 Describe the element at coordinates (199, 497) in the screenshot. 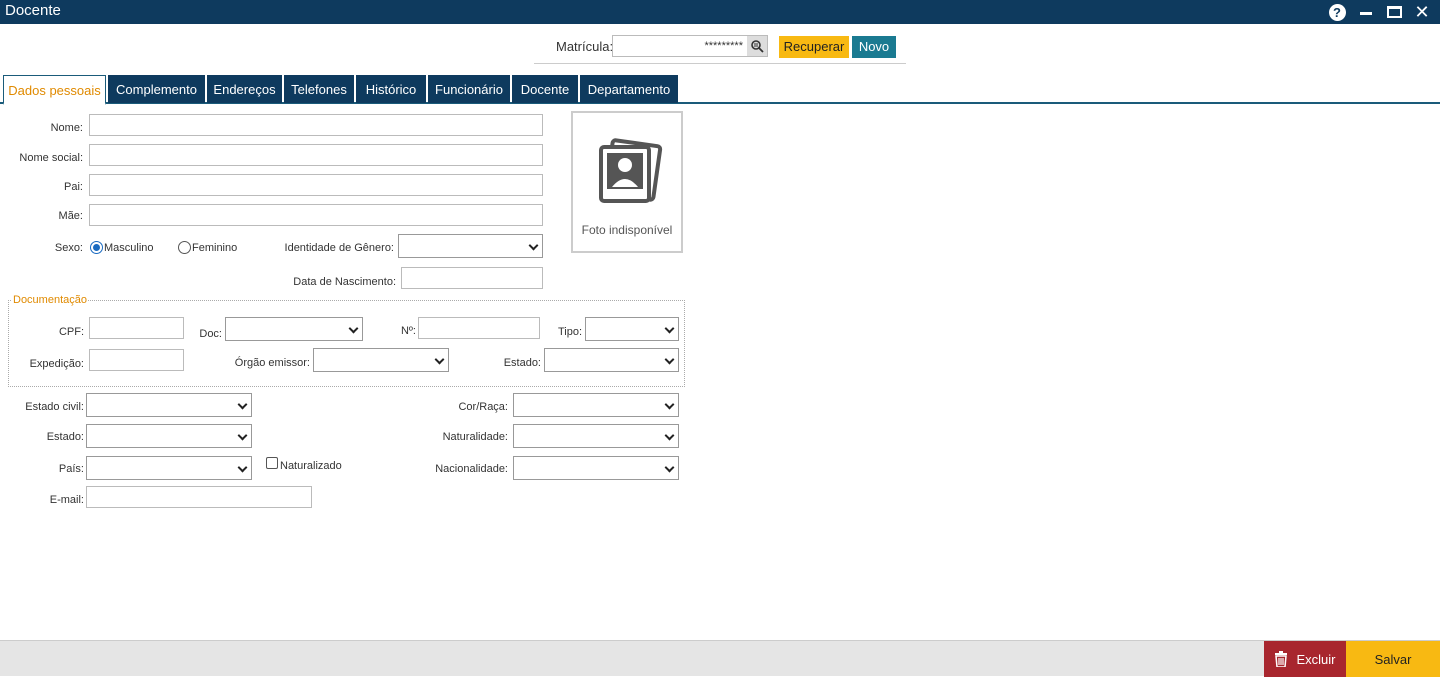

I see `email-input` at that location.